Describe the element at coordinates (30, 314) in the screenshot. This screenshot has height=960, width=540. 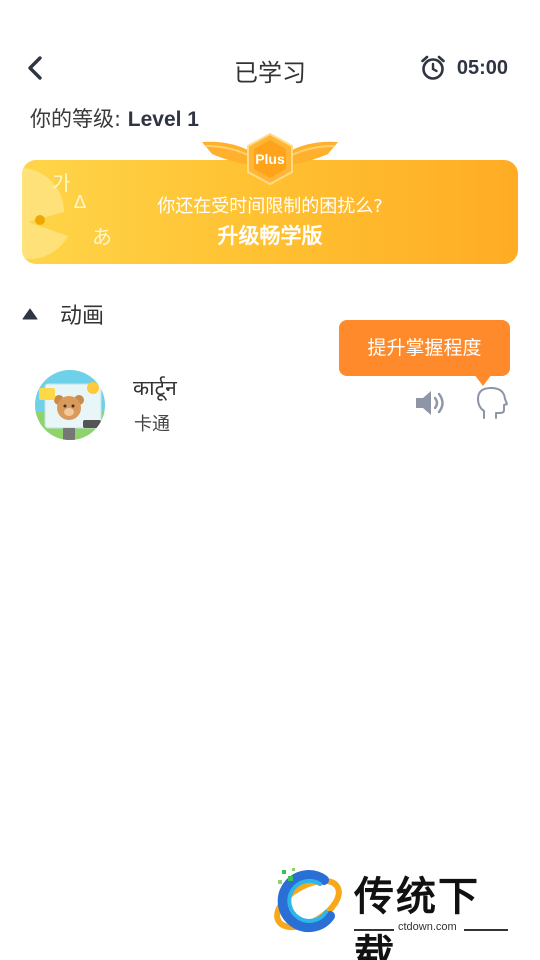
I see `caret-up-icon` at that location.